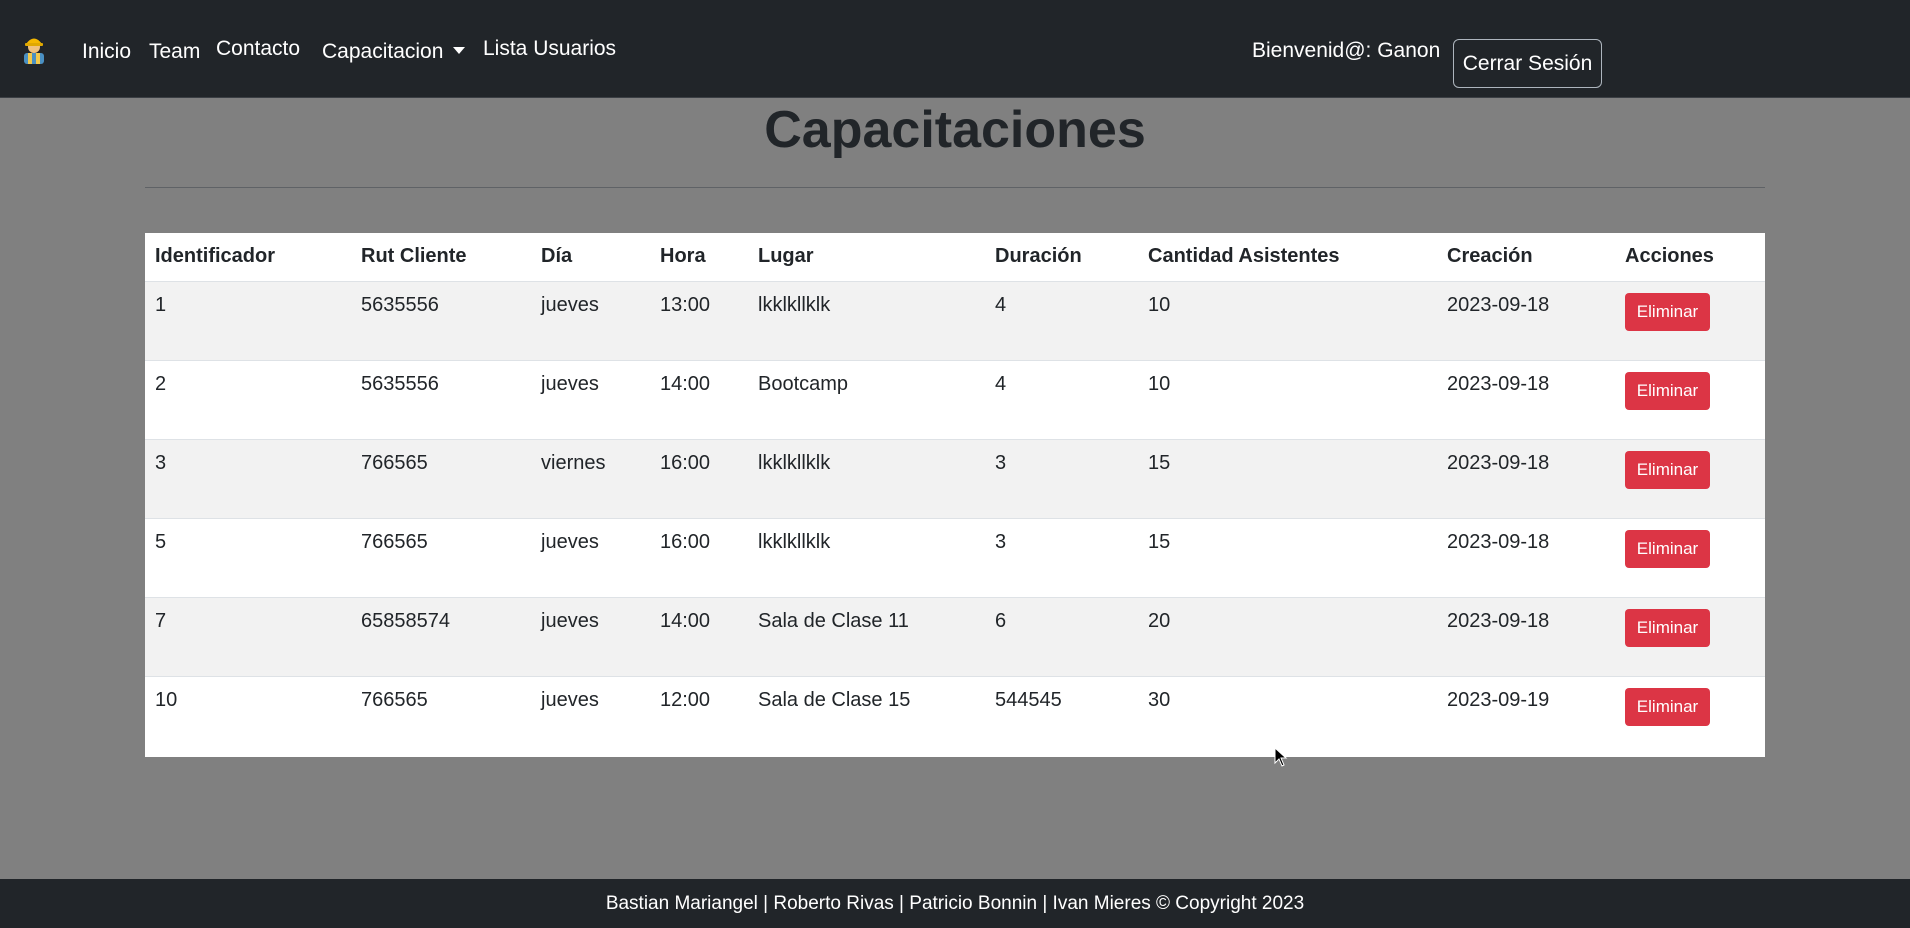 The image size is (1910, 928). Describe the element at coordinates (699, 257) in the screenshot. I see `header-hora: Hora` at that location.